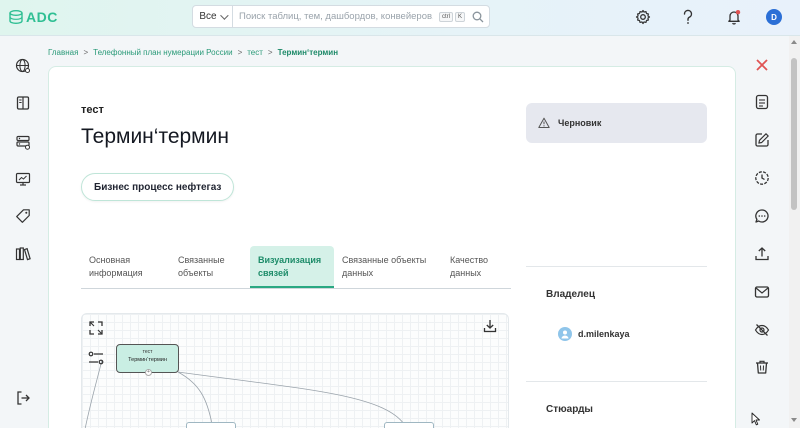 This screenshot has width=800, height=428. Describe the element at coordinates (569, 409) in the screenshot. I see `stewards-label: Стюарды` at that location.